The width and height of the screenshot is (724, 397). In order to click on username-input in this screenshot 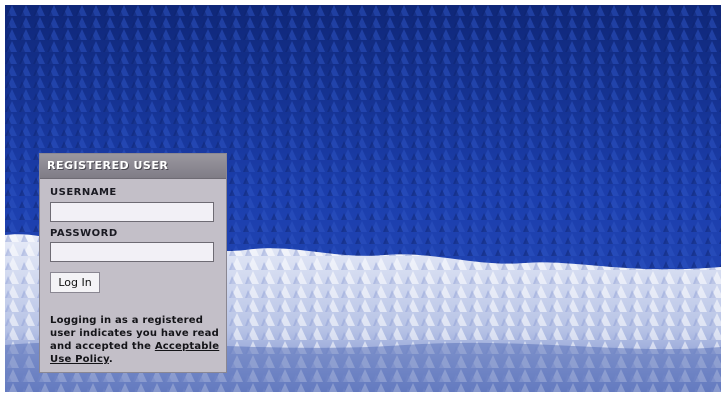, I will do `click(132, 212)`.